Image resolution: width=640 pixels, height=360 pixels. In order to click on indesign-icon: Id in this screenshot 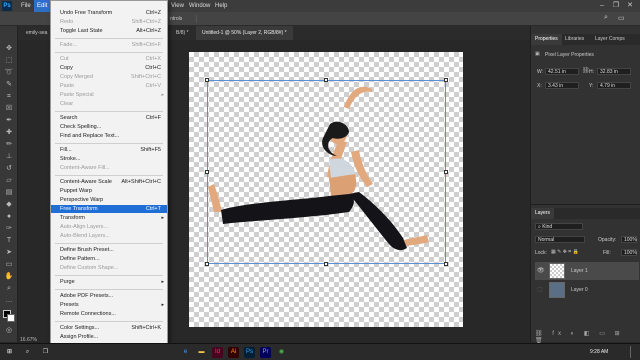, I will do `click(217, 352)`.